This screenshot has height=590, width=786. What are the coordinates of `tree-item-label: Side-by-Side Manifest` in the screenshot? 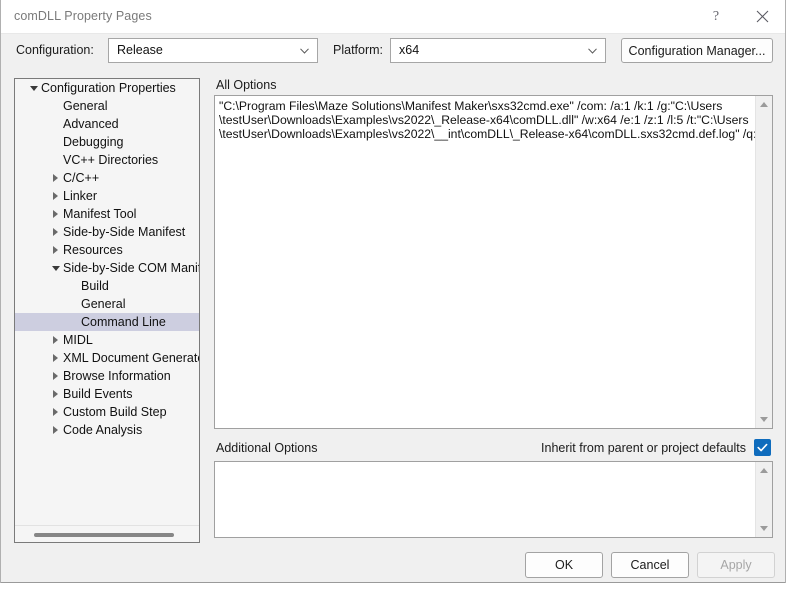 It's located at (124, 232).